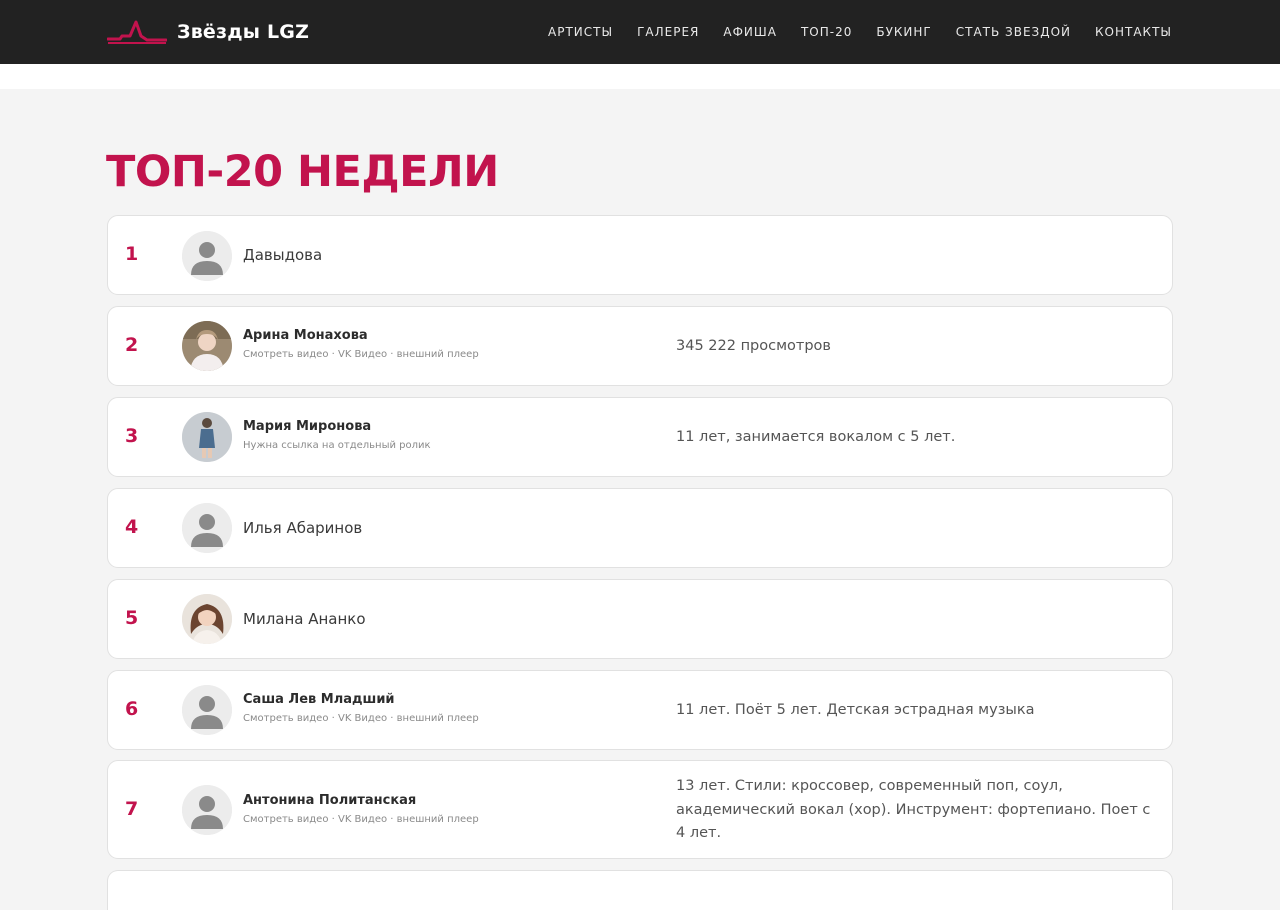 The width and height of the screenshot is (1280, 910). I want to click on nav-events: АФИША, so click(750, 32).